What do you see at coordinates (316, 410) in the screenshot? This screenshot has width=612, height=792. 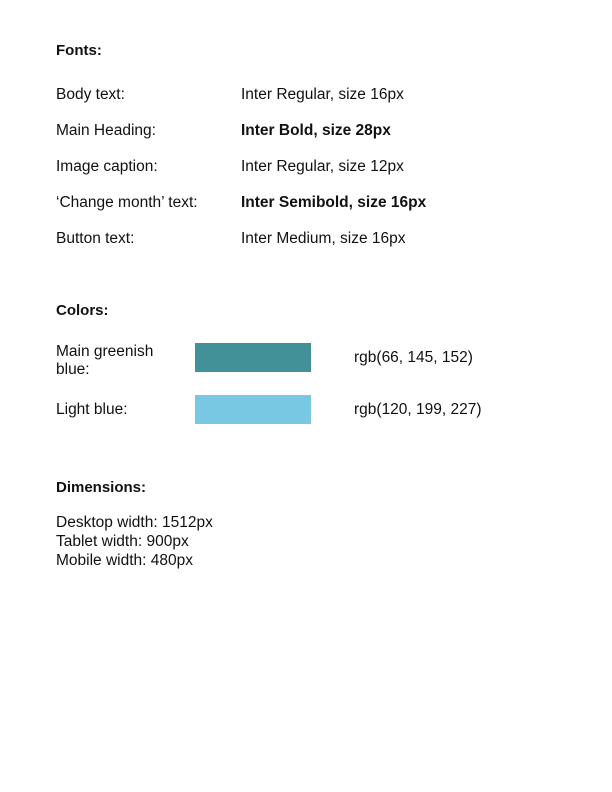 I see `color-row-light-blue: Light blue: rgb(120, 199, 227)` at bounding box center [316, 410].